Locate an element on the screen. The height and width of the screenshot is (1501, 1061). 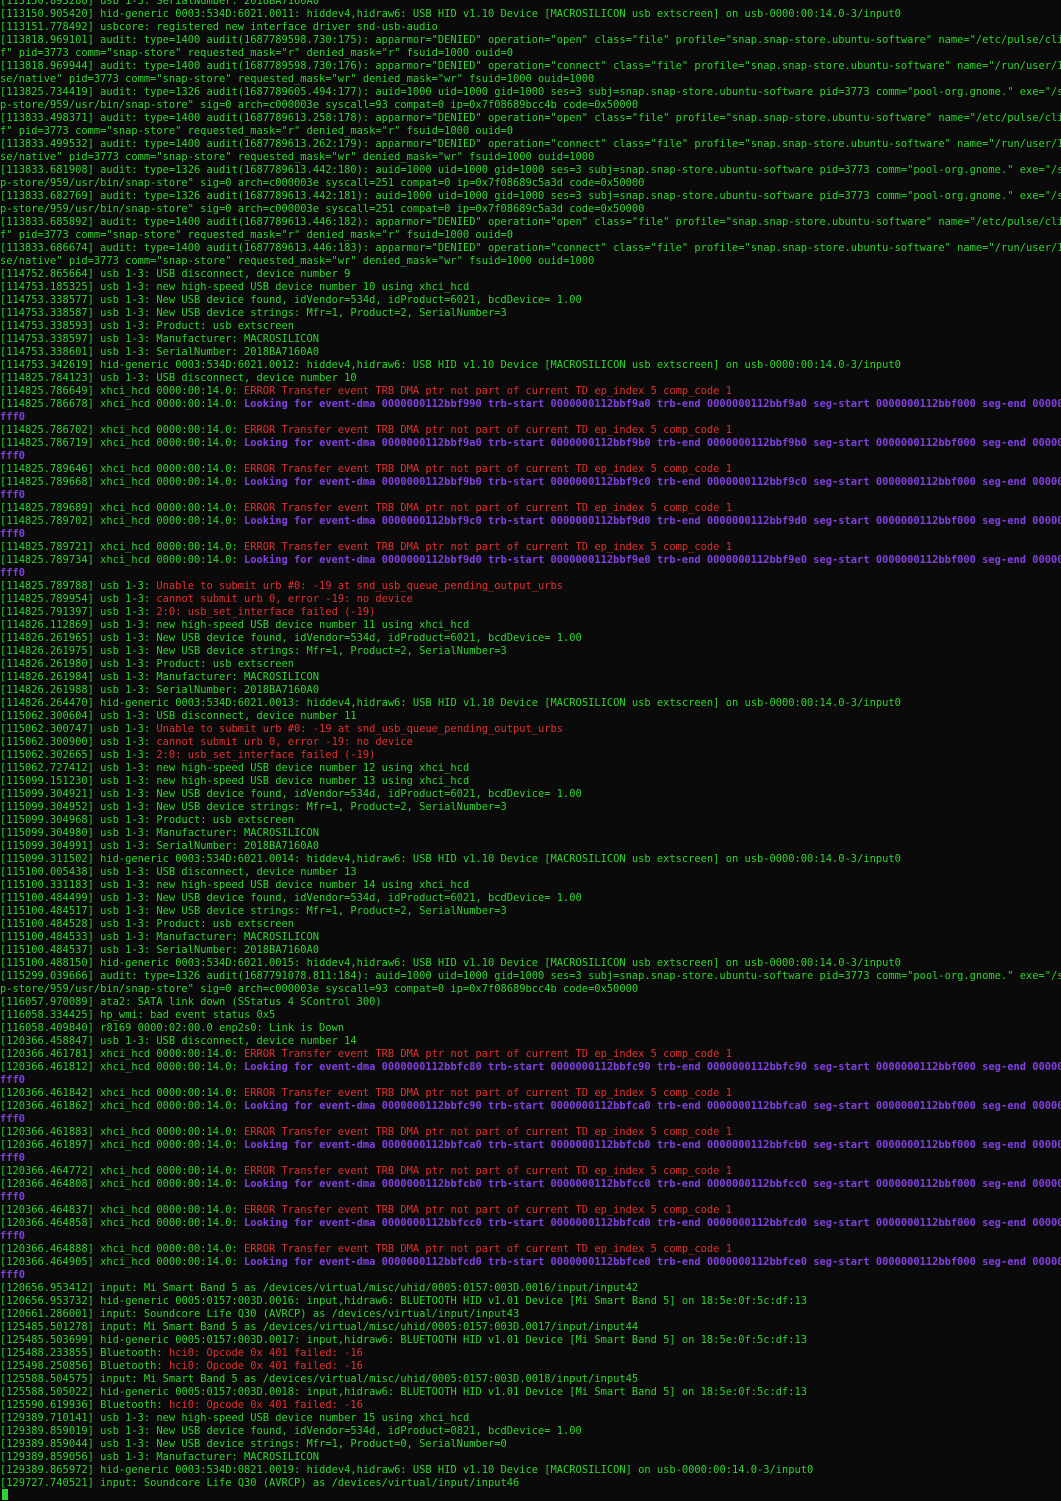
log-timestamp: [129727.740521] is located at coordinates (47, 1483).